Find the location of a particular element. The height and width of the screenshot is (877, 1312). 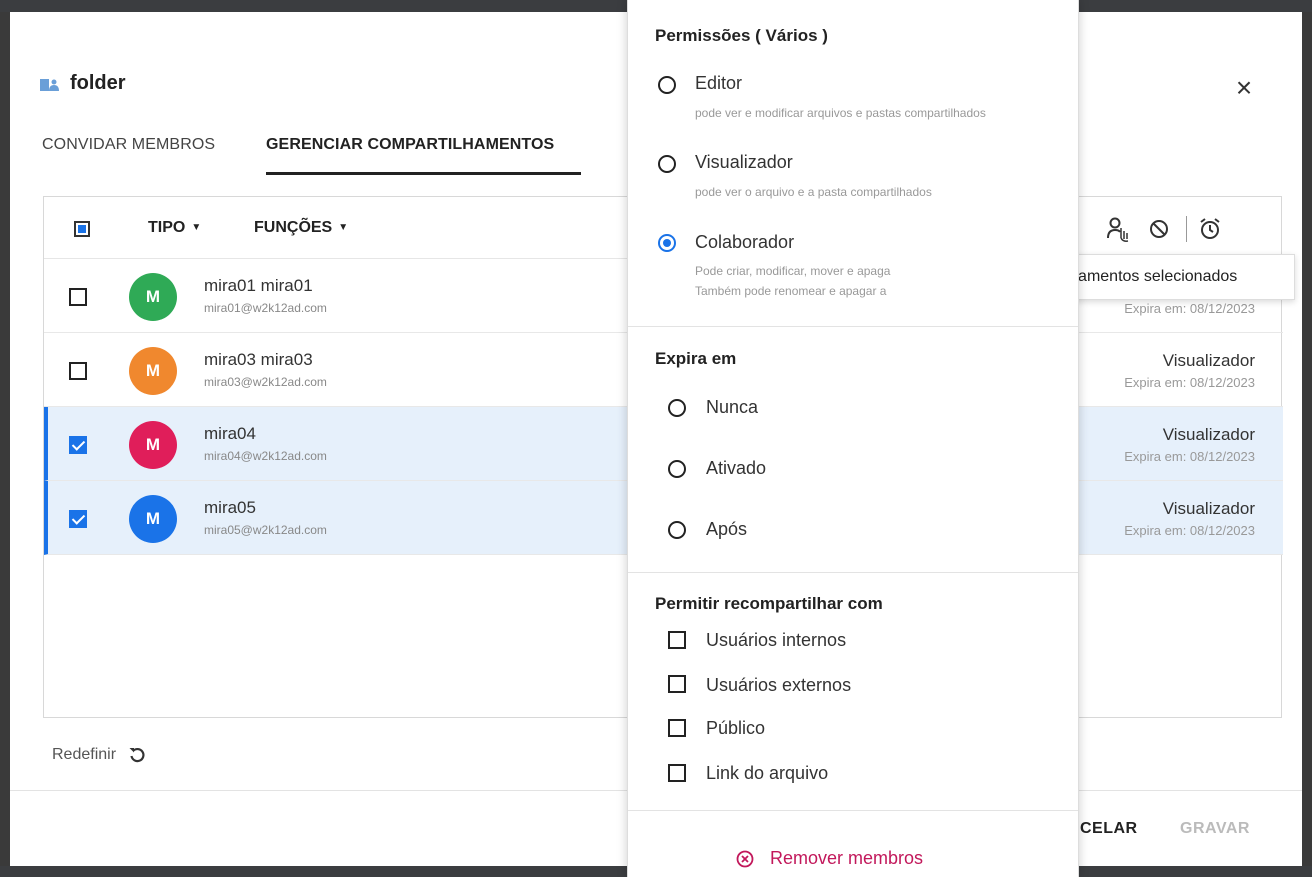

remove-members-label: Remover membros is located at coordinates (847, 858).